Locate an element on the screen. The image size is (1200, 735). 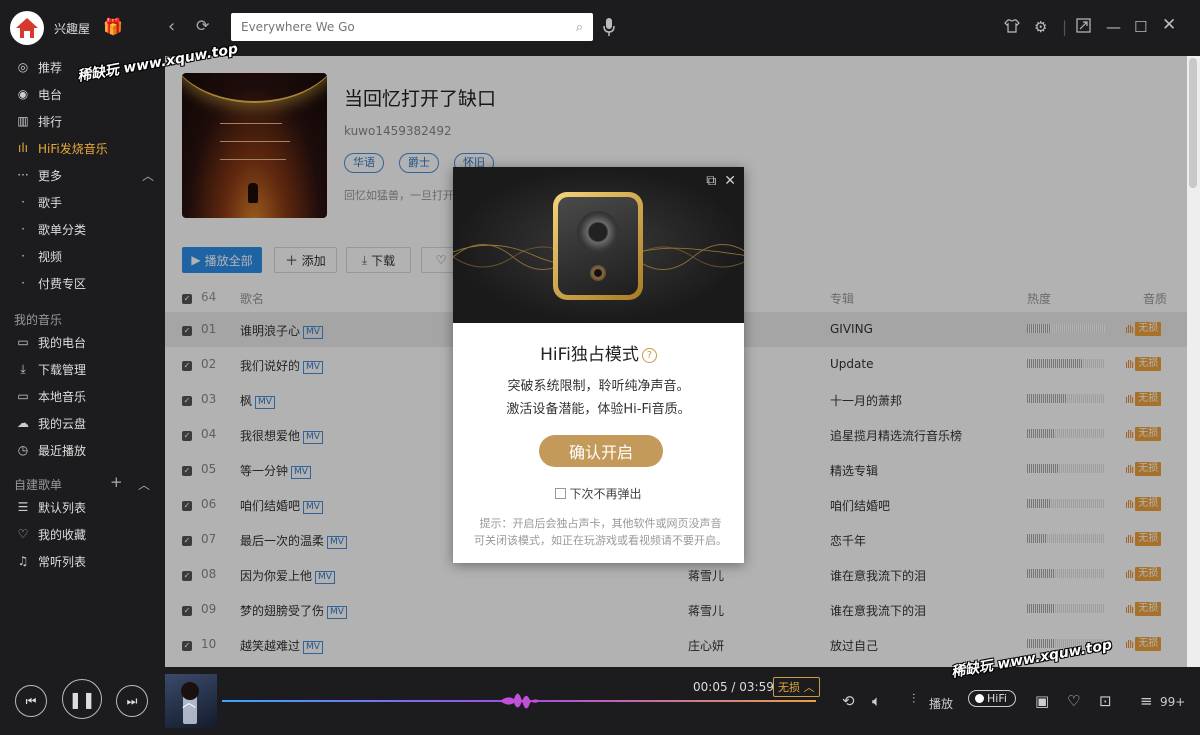
maximize-icon: ☐ is located at coordinates (1140, 27).